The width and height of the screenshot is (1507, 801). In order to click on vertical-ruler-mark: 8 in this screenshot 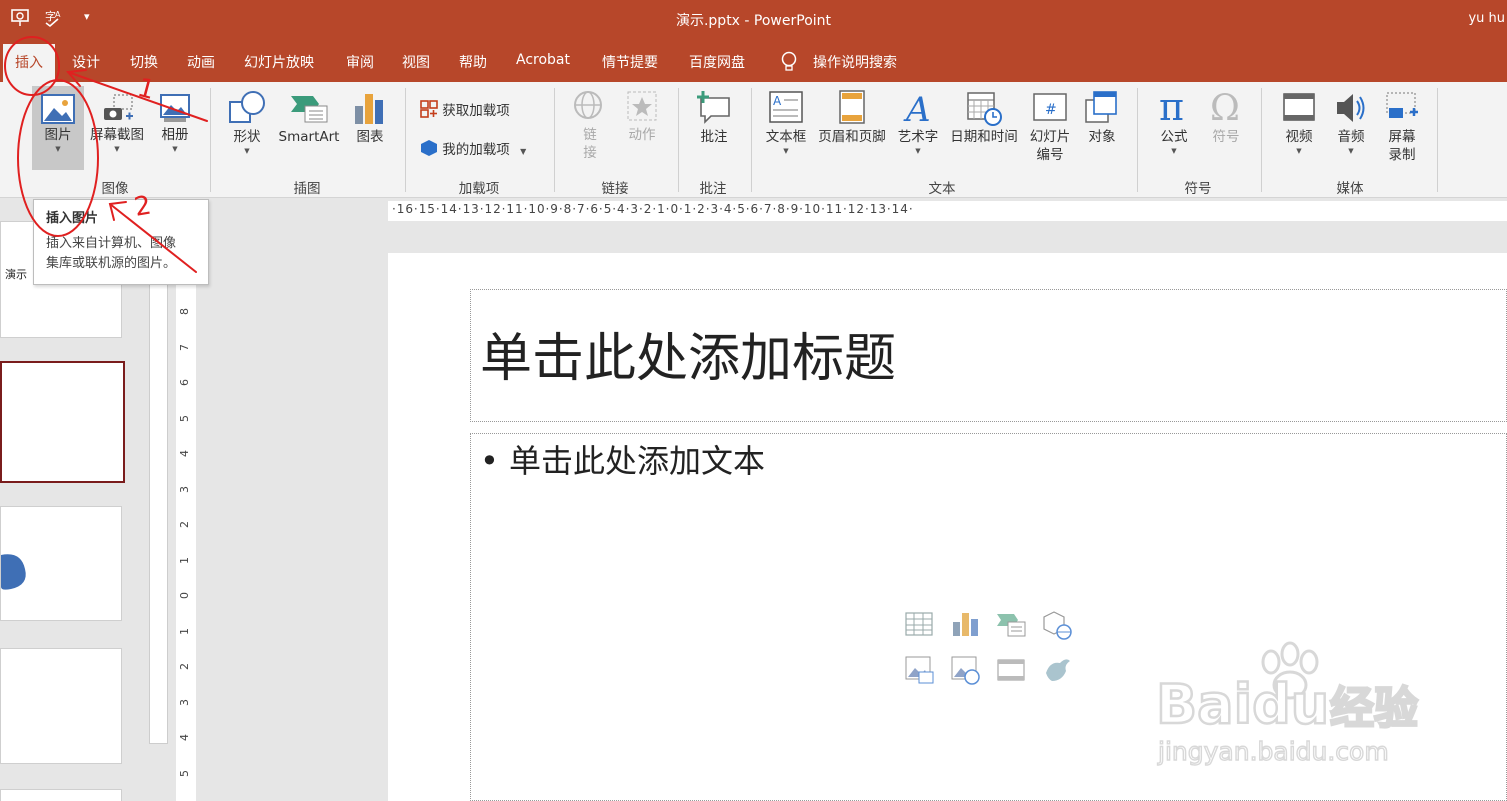, I will do `click(184, 311)`.